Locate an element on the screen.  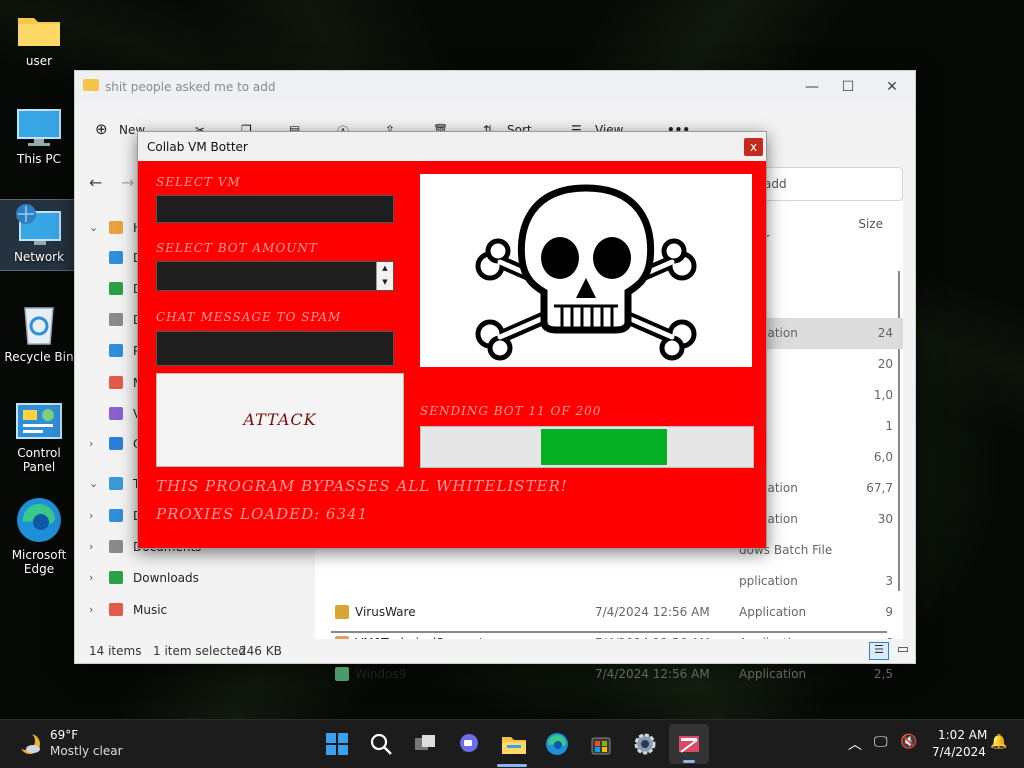
search-icon is located at coordinates (381, 744).